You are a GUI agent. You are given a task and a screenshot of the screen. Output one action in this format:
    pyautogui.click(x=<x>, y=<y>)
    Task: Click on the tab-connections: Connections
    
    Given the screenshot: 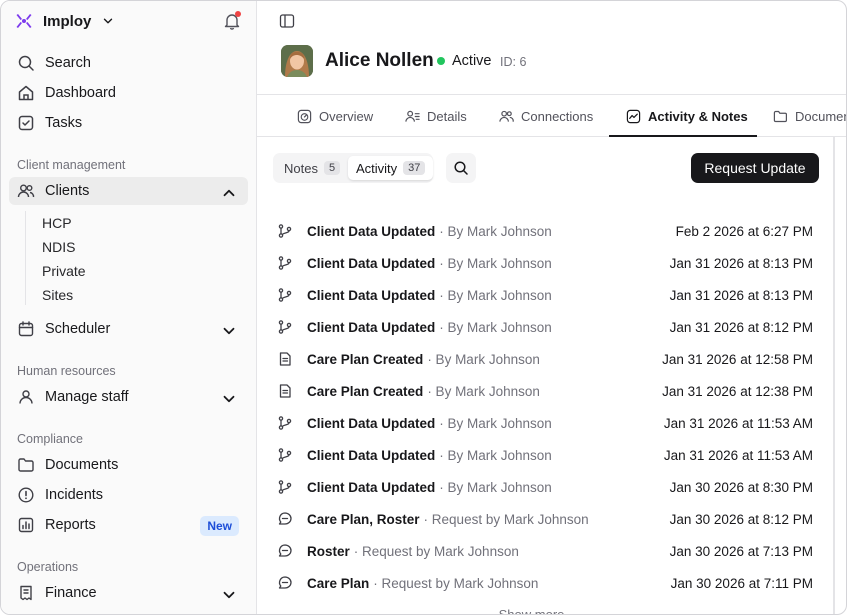 What is the action you would take?
    pyautogui.click(x=546, y=116)
    